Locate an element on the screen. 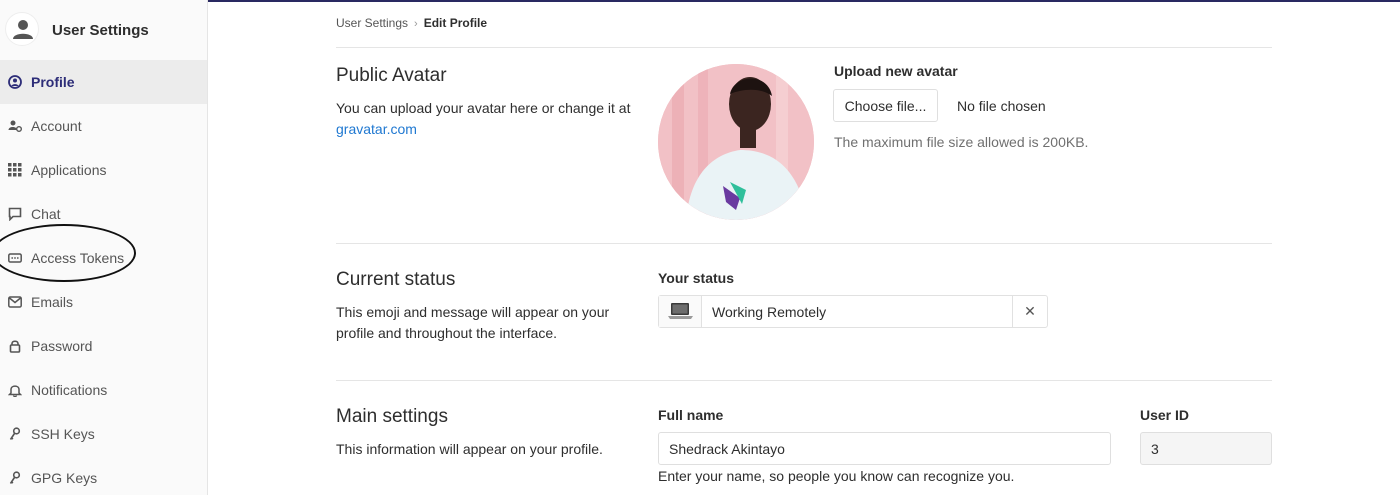 The image size is (1400, 495). sidebar-item-label: SSH Keys is located at coordinates (63, 434).